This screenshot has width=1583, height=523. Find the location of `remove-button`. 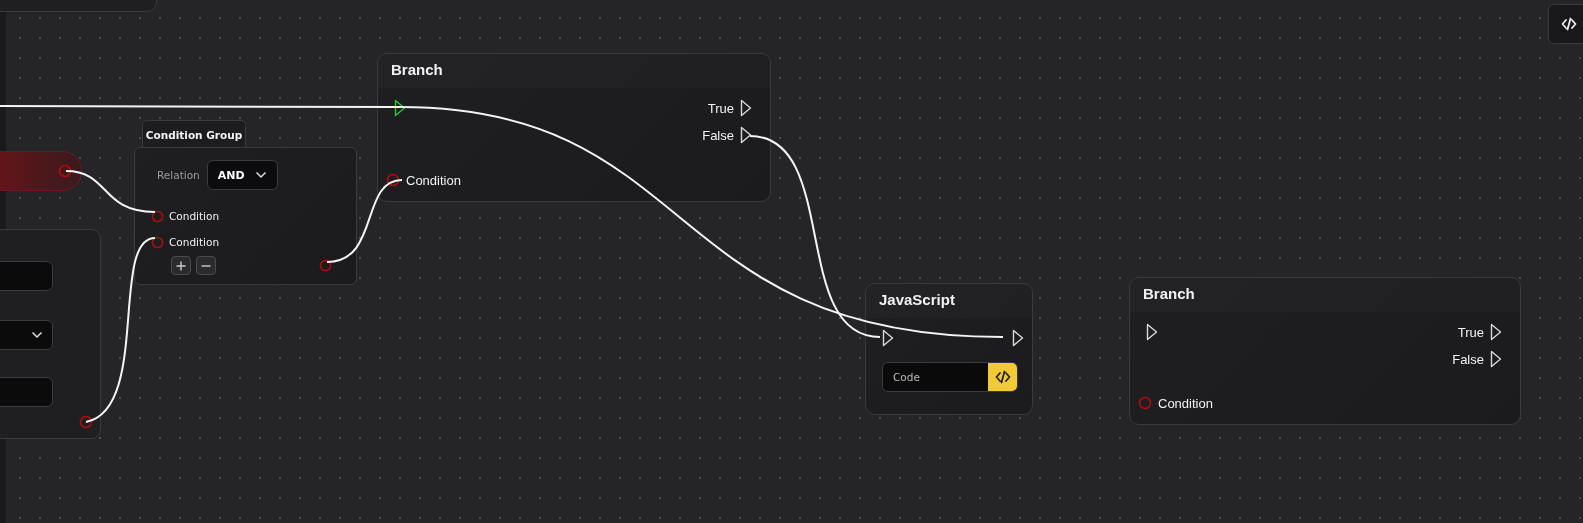

remove-button is located at coordinates (206, 265).